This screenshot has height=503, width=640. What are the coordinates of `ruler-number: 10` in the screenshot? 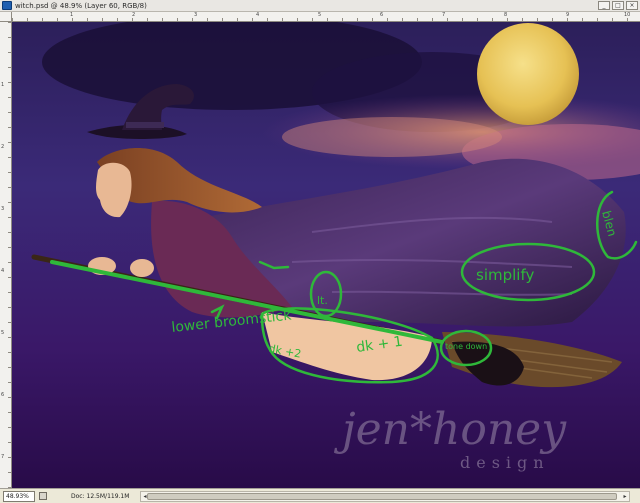 It's located at (627, 15).